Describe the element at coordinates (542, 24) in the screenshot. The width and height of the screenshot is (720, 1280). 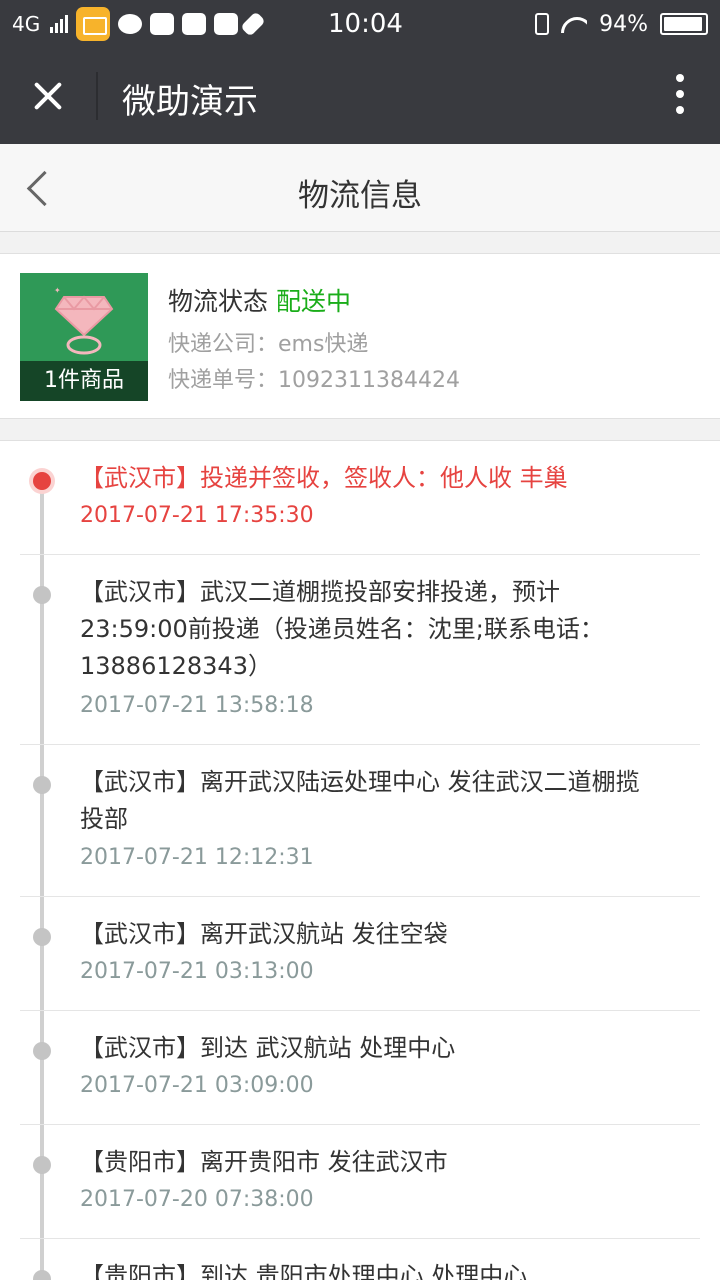
I see `vibrate-icon` at that location.